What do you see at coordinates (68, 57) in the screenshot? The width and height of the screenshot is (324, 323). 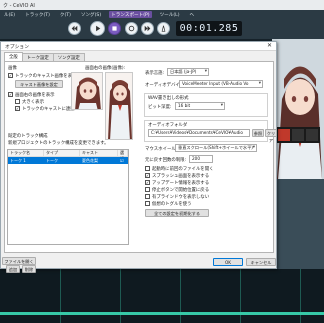 I see `tab-song-settings: ソング設定` at bounding box center [68, 57].